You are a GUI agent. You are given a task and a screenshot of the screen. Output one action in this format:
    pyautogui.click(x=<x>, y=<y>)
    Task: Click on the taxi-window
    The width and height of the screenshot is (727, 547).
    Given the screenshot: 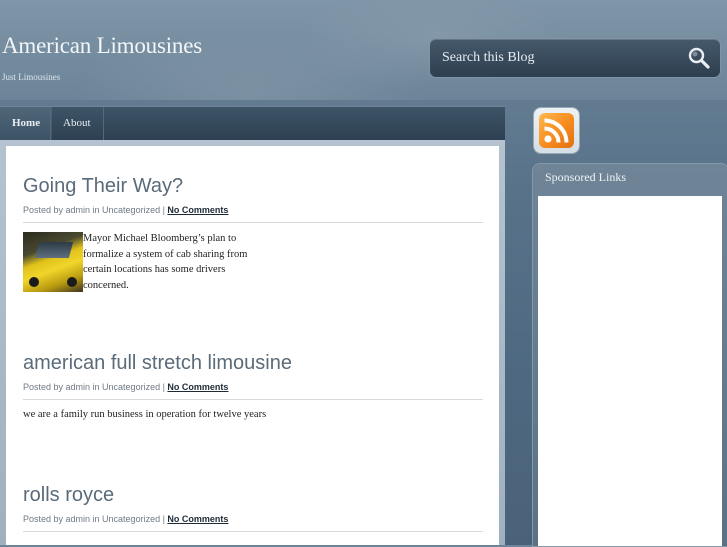 What is the action you would take?
    pyautogui.click(x=54, y=250)
    